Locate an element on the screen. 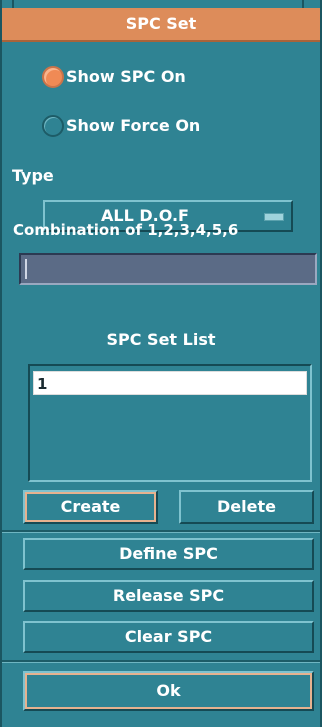 The width and height of the screenshot is (322, 727). define-spc-button: Define SPC is located at coordinates (168, 554).